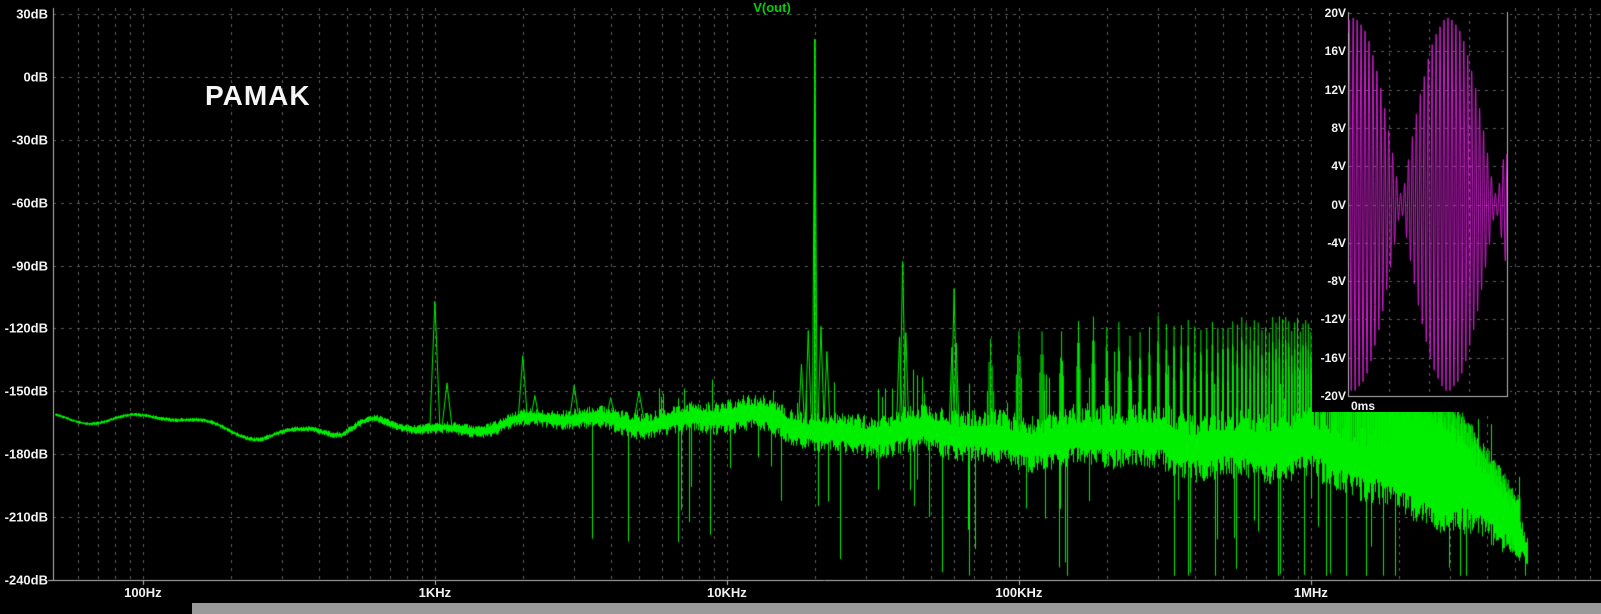  What do you see at coordinates (1019, 592) in the screenshot?
I see `fft-x-tick-label: 100KHz` at bounding box center [1019, 592].